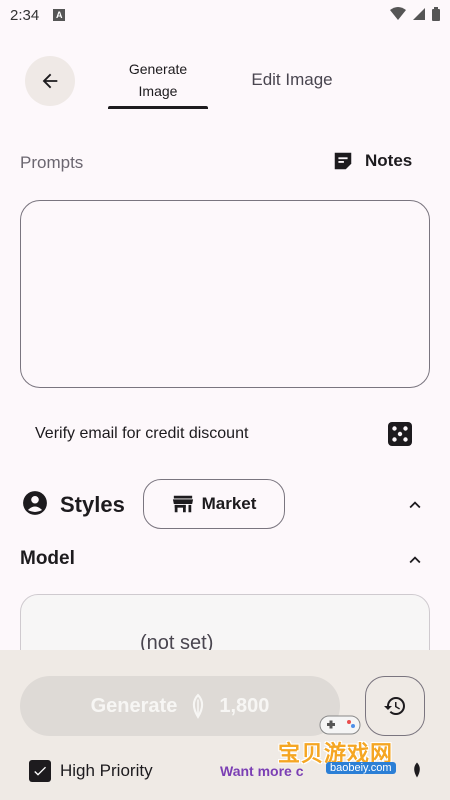 This screenshot has height=800, width=450. I want to click on status-time: 2:34, so click(25, 15).